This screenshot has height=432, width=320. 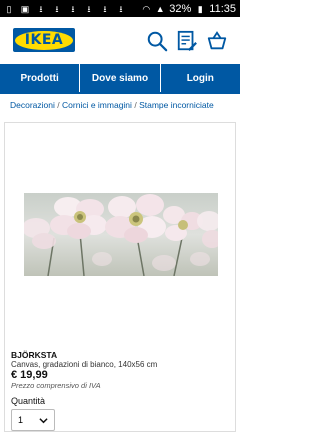 I want to click on quantity-value: 1, so click(x=21, y=420).